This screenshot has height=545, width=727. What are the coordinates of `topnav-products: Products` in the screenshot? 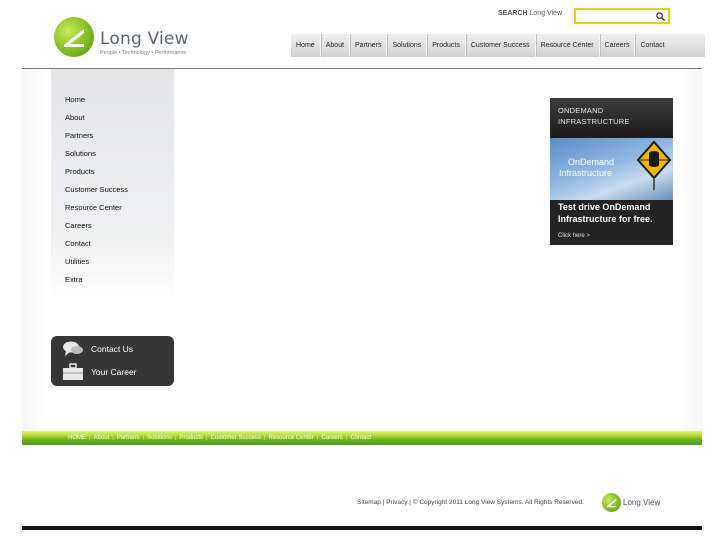 It's located at (446, 45).